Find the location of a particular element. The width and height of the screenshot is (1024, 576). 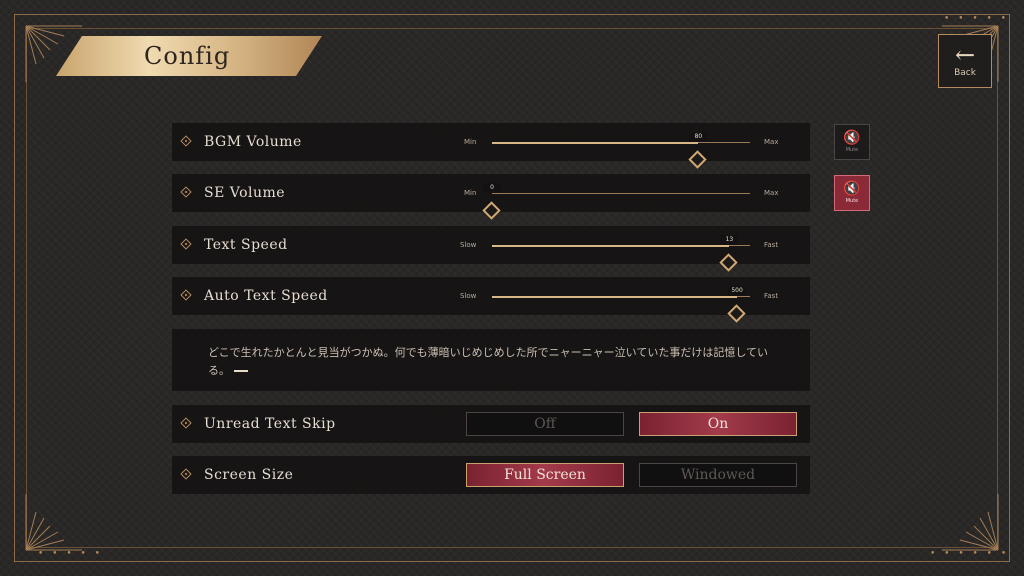

bgm-mute-button: 🔇 Mute is located at coordinates (852, 142).